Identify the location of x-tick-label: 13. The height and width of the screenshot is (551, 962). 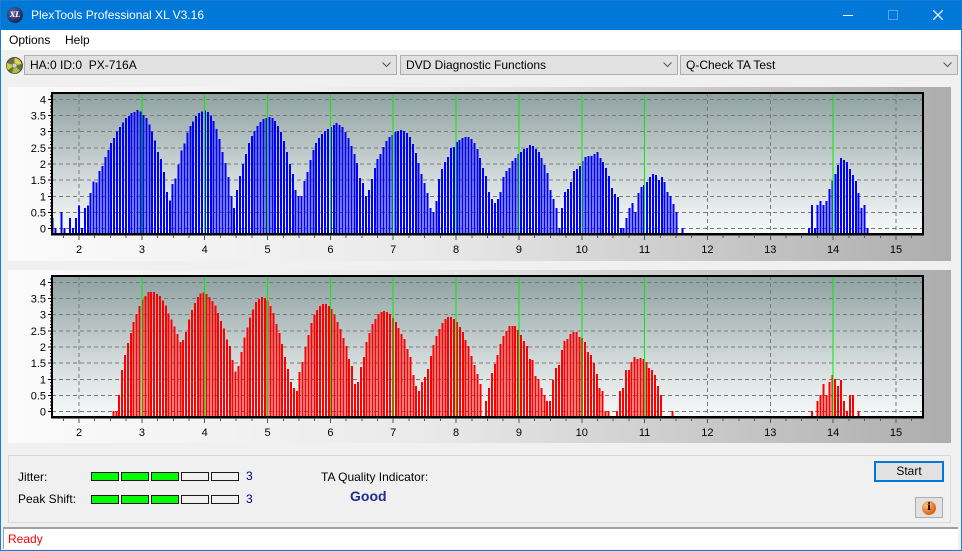
(770, 250).